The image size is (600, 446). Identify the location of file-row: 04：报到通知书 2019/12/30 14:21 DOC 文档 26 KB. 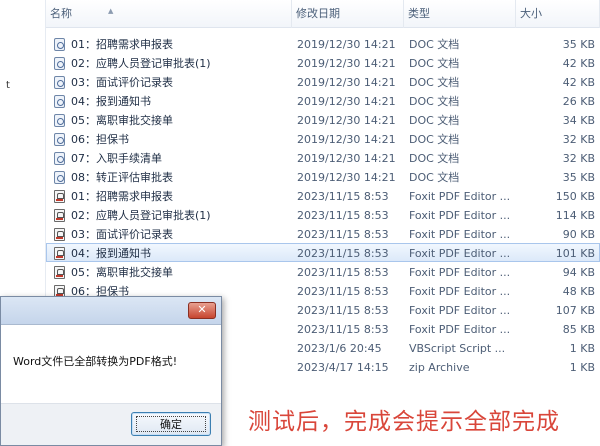
(323, 100).